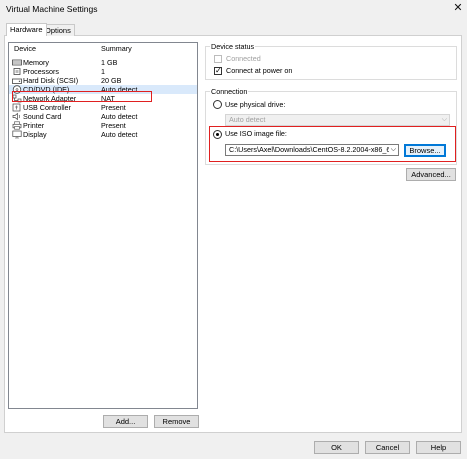 This screenshot has height=459, width=467. I want to click on checkmark-icon: ✓, so click(218, 70).